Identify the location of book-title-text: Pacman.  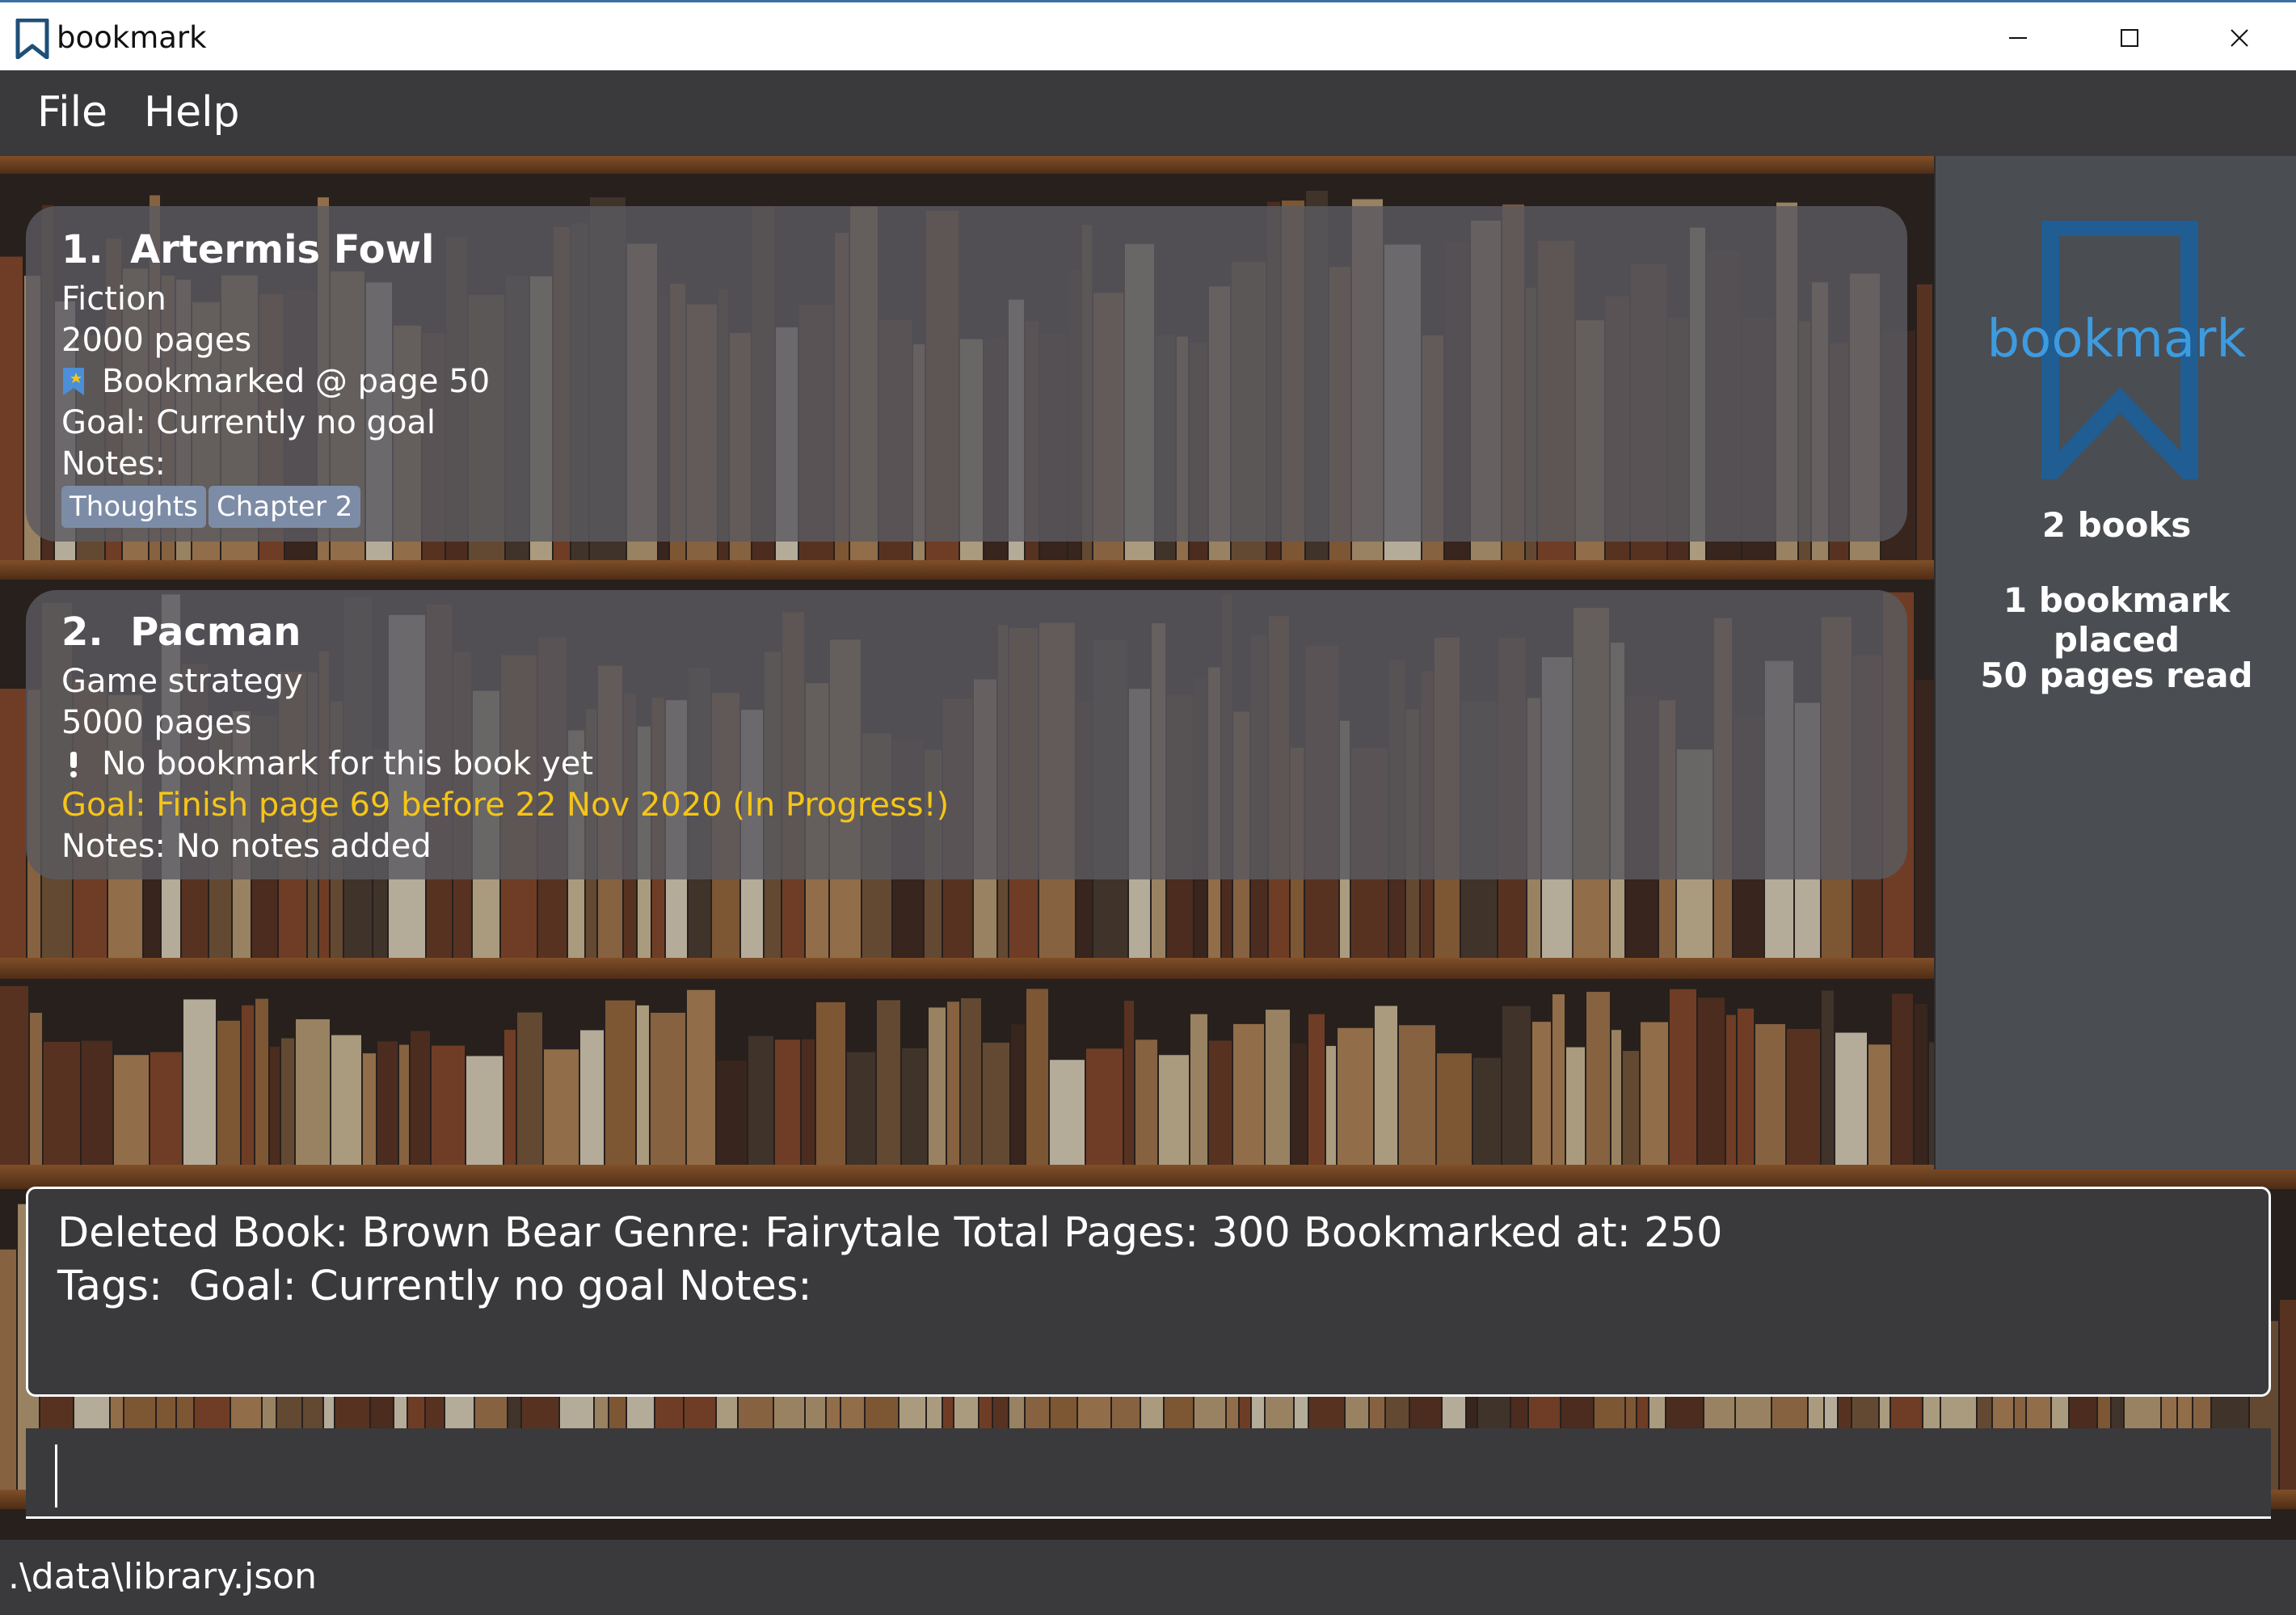
(215, 632).